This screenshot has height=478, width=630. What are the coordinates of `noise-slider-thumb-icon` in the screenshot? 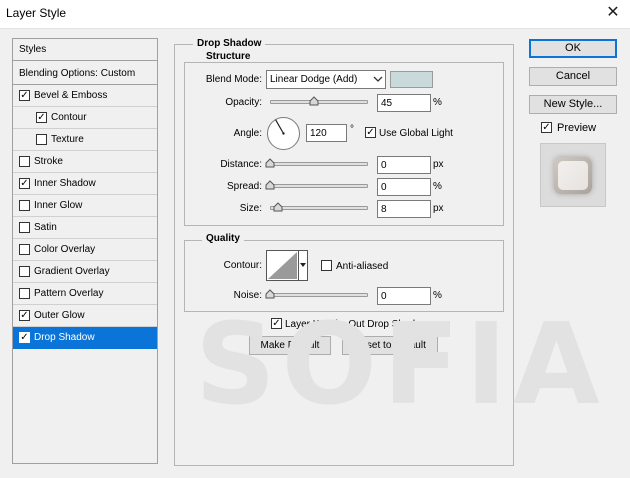 It's located at (270, 294).